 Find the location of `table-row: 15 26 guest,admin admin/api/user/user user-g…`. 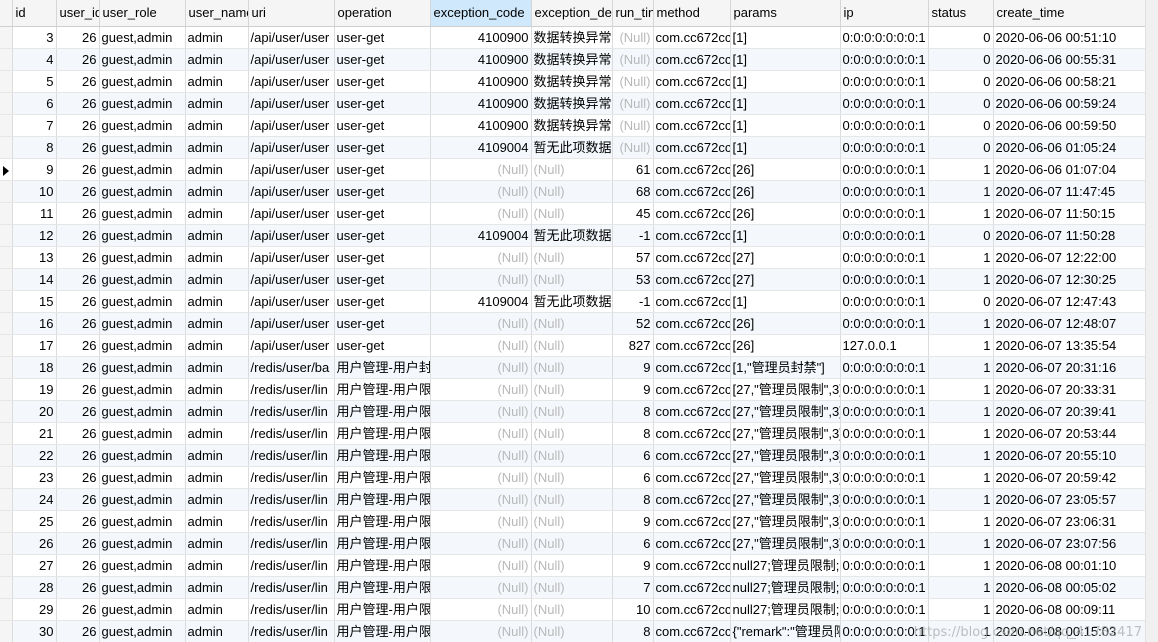

table-row: 15 26 guest,admin admin/api/user/user user-g… is located at coordinates (573, 301).